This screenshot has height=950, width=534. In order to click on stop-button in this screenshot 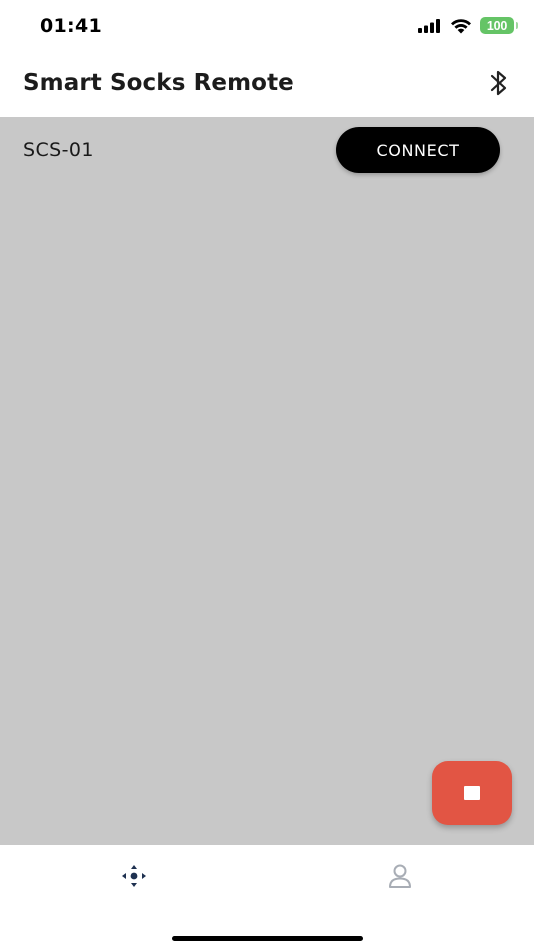, I will do `click(472, 793)`.